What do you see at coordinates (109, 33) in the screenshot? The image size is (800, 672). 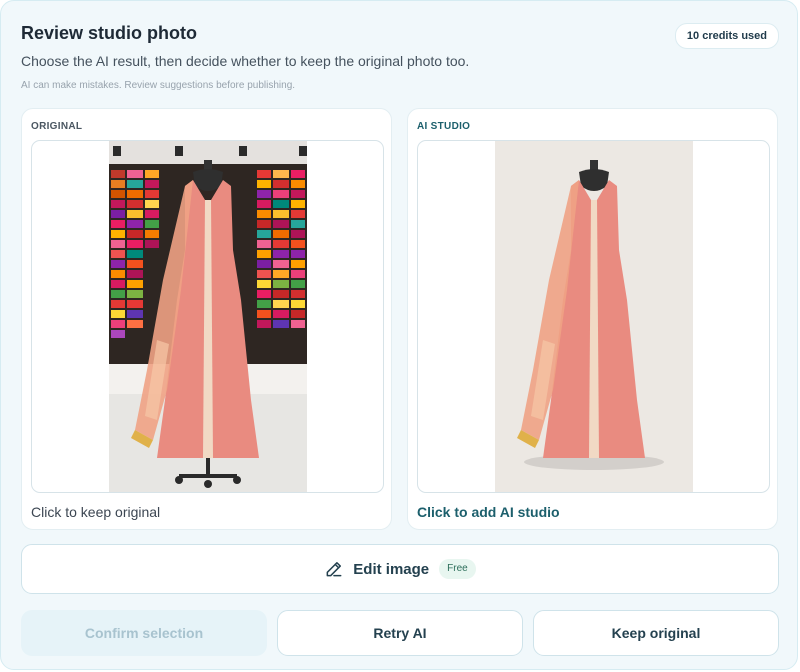 I see `page-title: Review studio photo` at bounding box center [109, 33].